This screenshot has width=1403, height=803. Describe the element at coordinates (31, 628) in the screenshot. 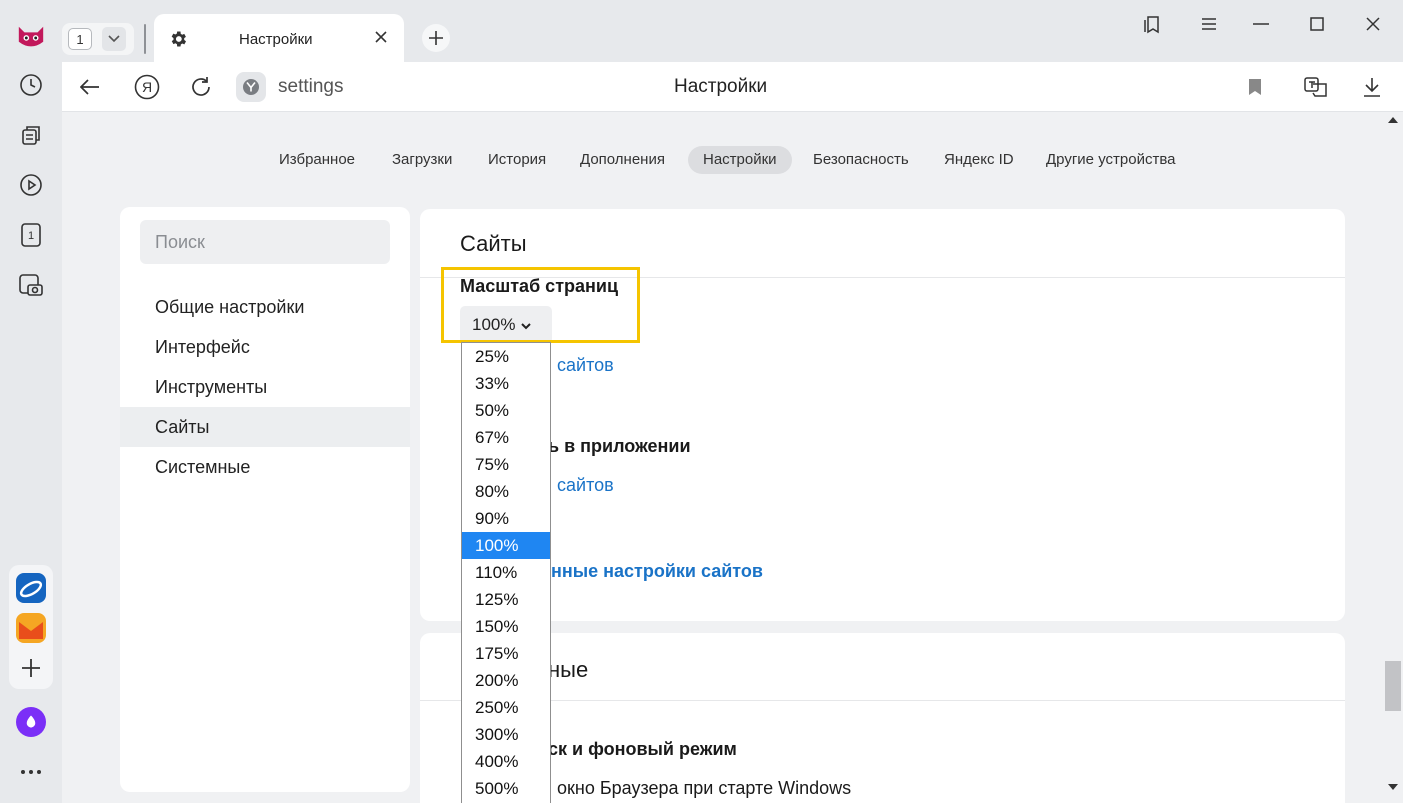

I see `yandex-mail-icon` at that location.